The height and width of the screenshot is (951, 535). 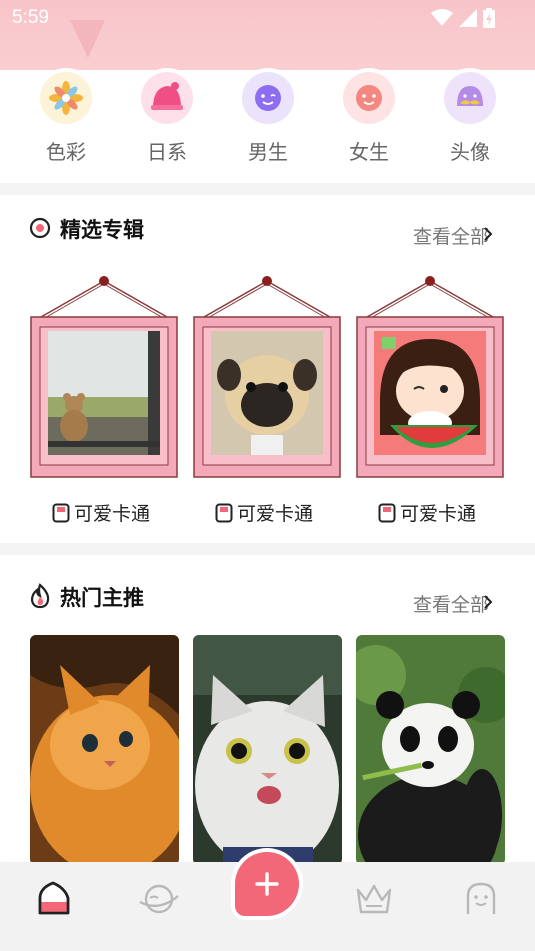 What do you see at coordinates (268, 98) in the screenshot?
I see `boy-face-icon` at bounding box center [268, 98].